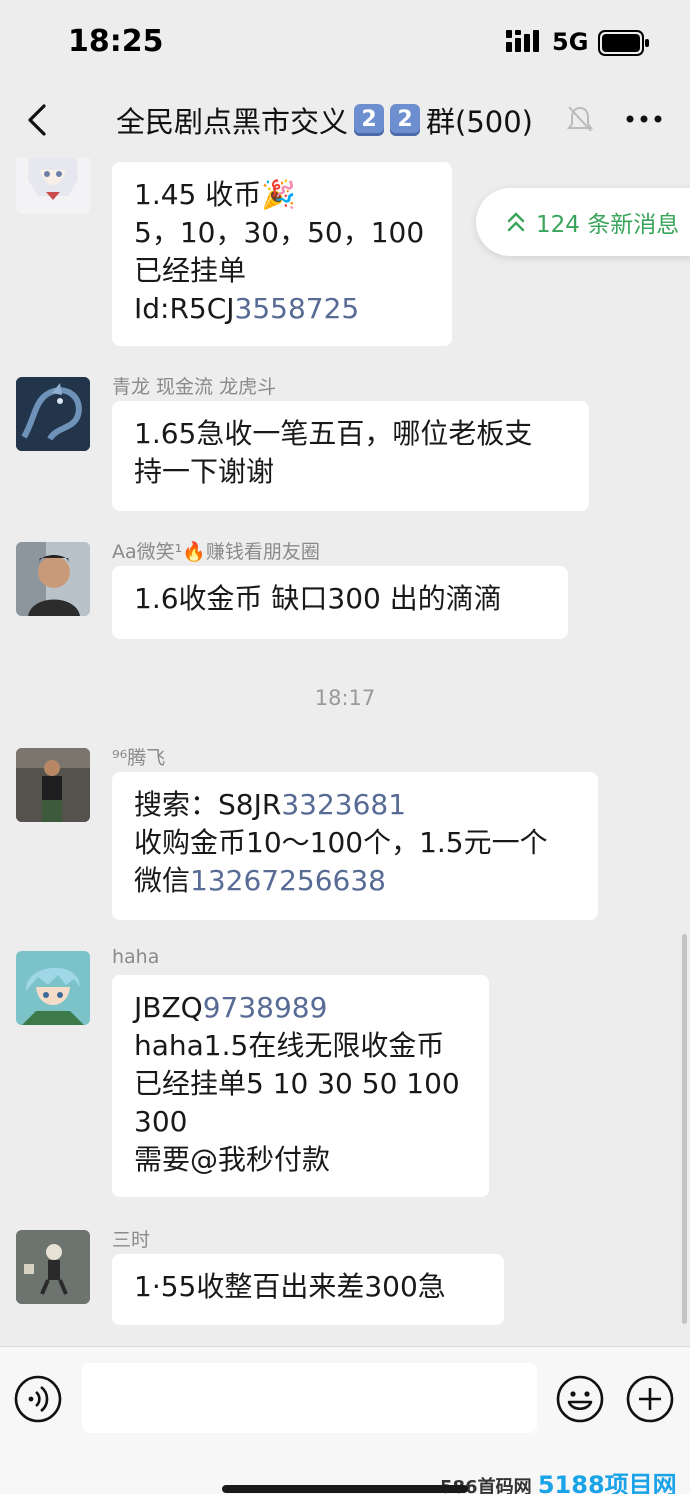 This screenshot has height=1494, width=690. What do you see at coordinates (479, 122) in the screenshot?
I see `chat-title-count: 群(500)` at bounding box center [479, 122].